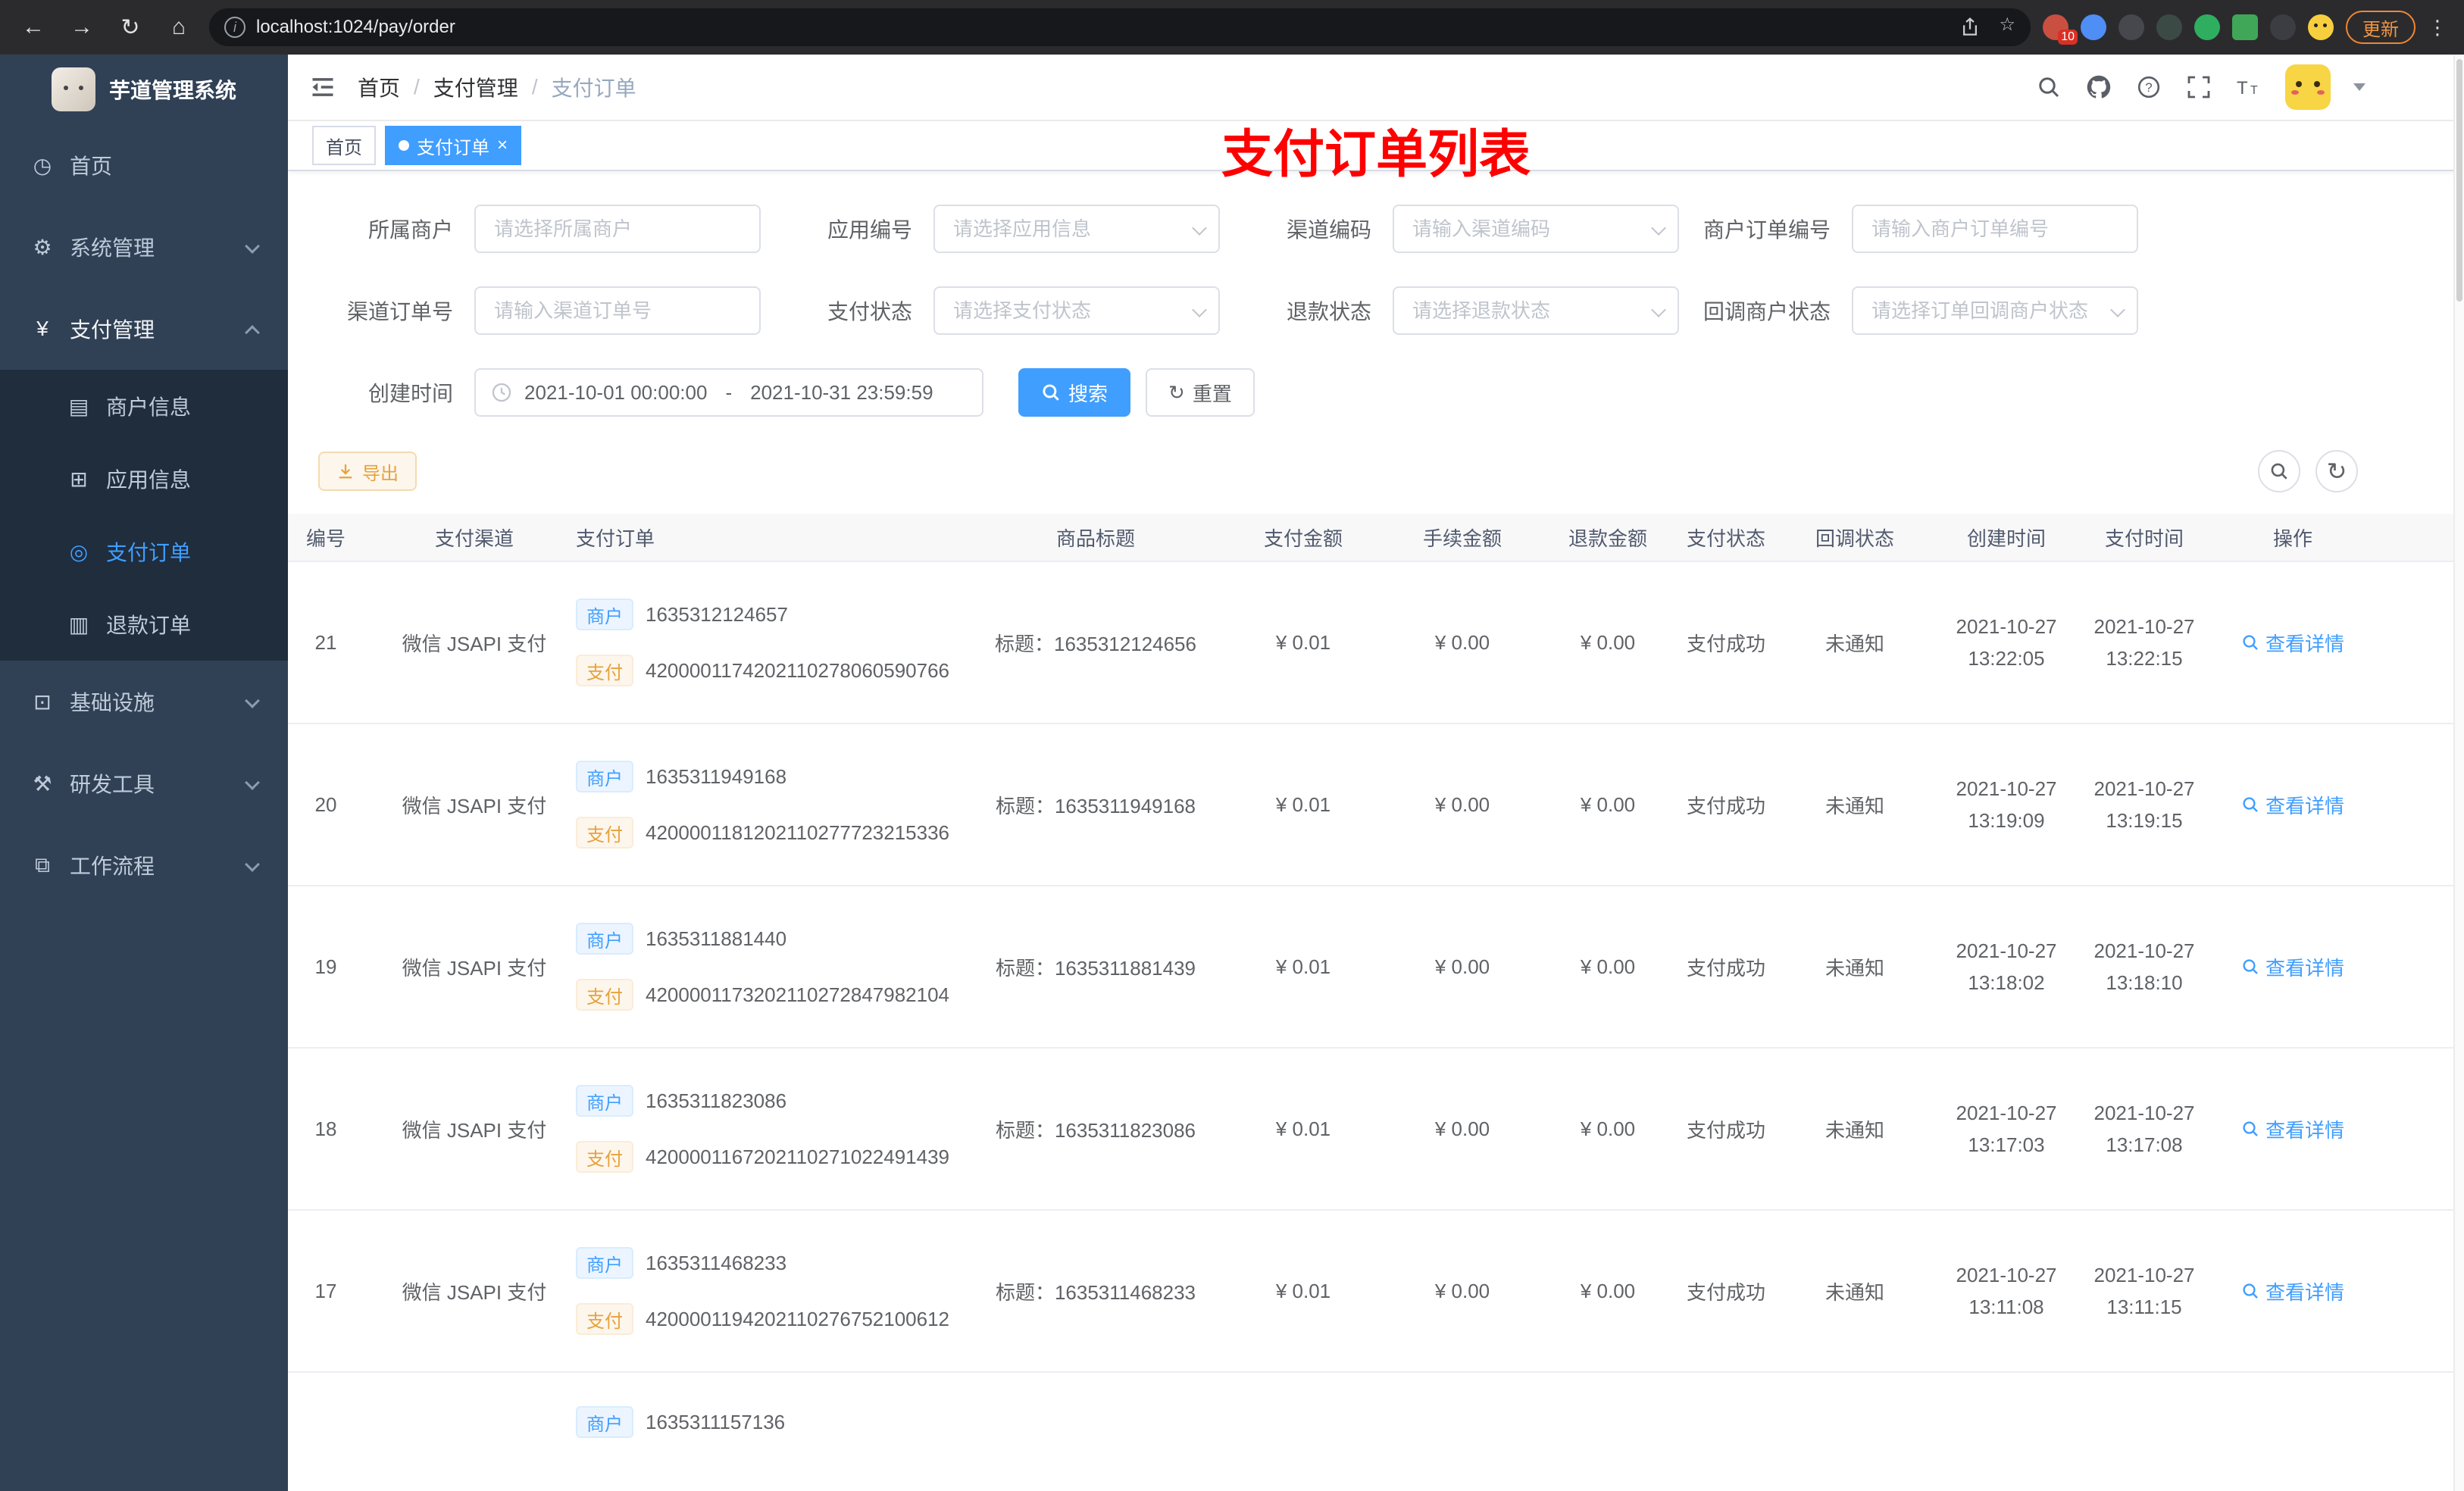 Image resolution: width=2464 pixels, height=1491 pixels. Describe the element at coordinates (42, 701) in the screenshot. I see `monitor-icon: ⊡` at that location.